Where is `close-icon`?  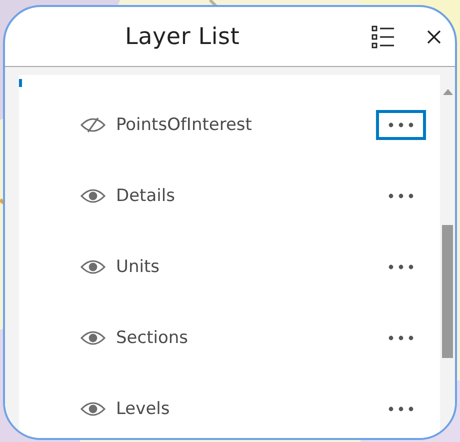 close-icon is located at coordinates (434, 37).